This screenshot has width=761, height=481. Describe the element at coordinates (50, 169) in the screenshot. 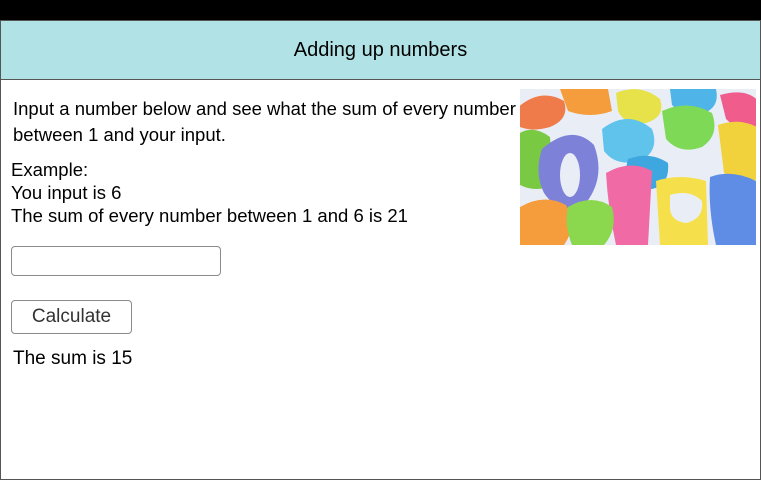

I see `example-heading: Example:` at that location.